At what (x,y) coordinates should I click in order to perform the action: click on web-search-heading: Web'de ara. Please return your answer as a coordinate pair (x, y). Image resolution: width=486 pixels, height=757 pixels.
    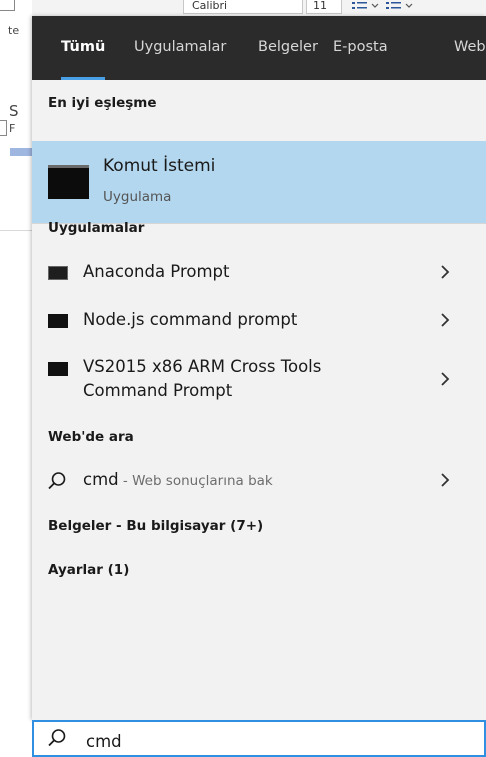
    Looking at the image, I should click on (91, 437).